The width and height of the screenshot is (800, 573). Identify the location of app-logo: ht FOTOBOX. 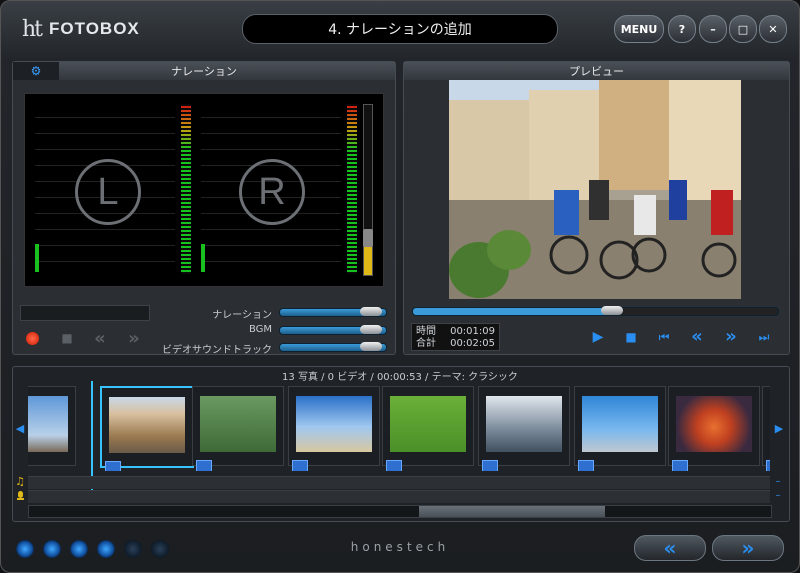
(81, 29).